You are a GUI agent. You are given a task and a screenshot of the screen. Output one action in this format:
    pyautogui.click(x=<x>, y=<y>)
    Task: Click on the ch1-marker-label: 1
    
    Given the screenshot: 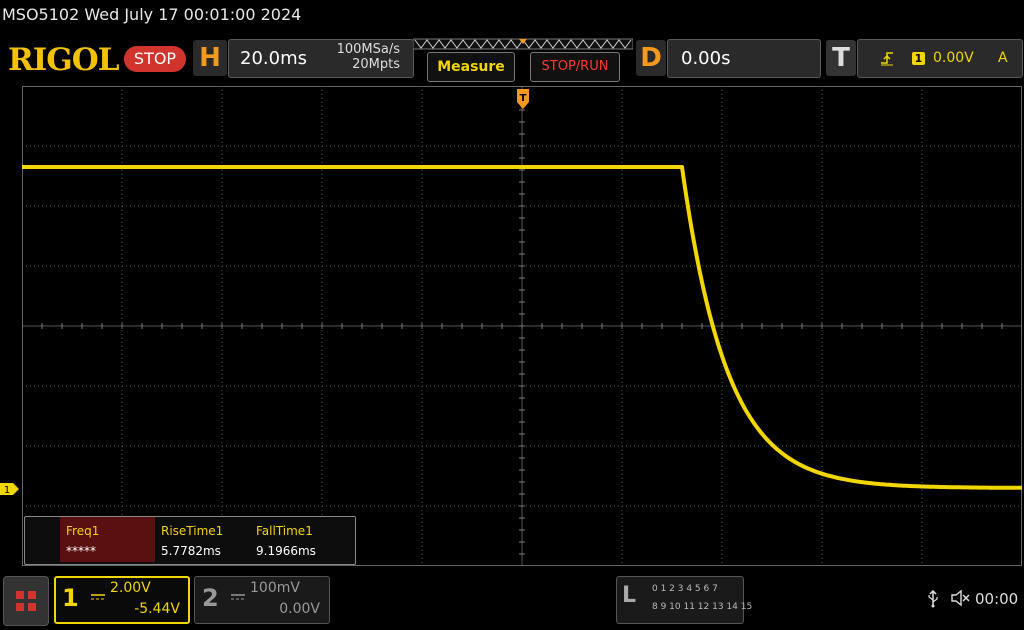 What is the action you would take?
    pyautogui.click(x=7, y=490)
    